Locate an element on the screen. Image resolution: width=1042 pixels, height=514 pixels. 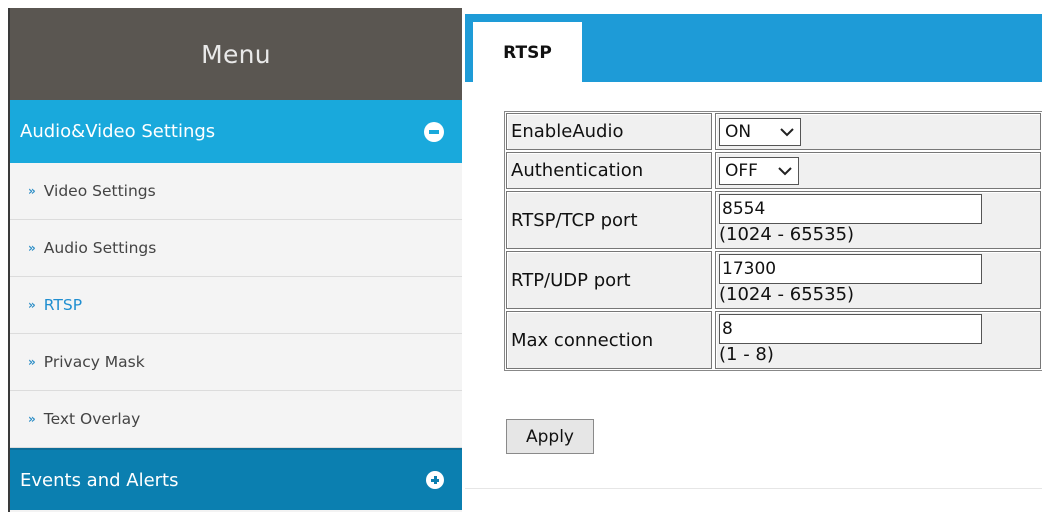
rtsp-tcp-port-range: (1024 - 65535) is located at coordinates (787, 234).